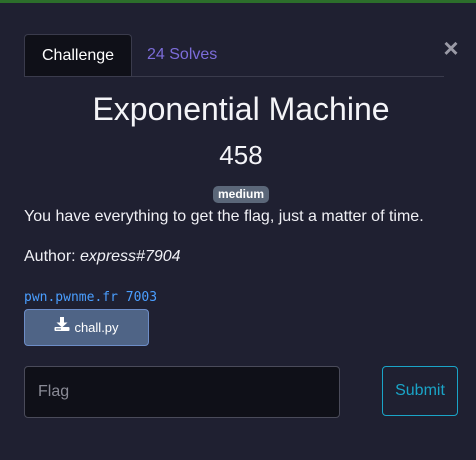  Describe the element at coordinates (241, 109) in the screenshot. I see `challenge-title: Exponential Machine` at that location.